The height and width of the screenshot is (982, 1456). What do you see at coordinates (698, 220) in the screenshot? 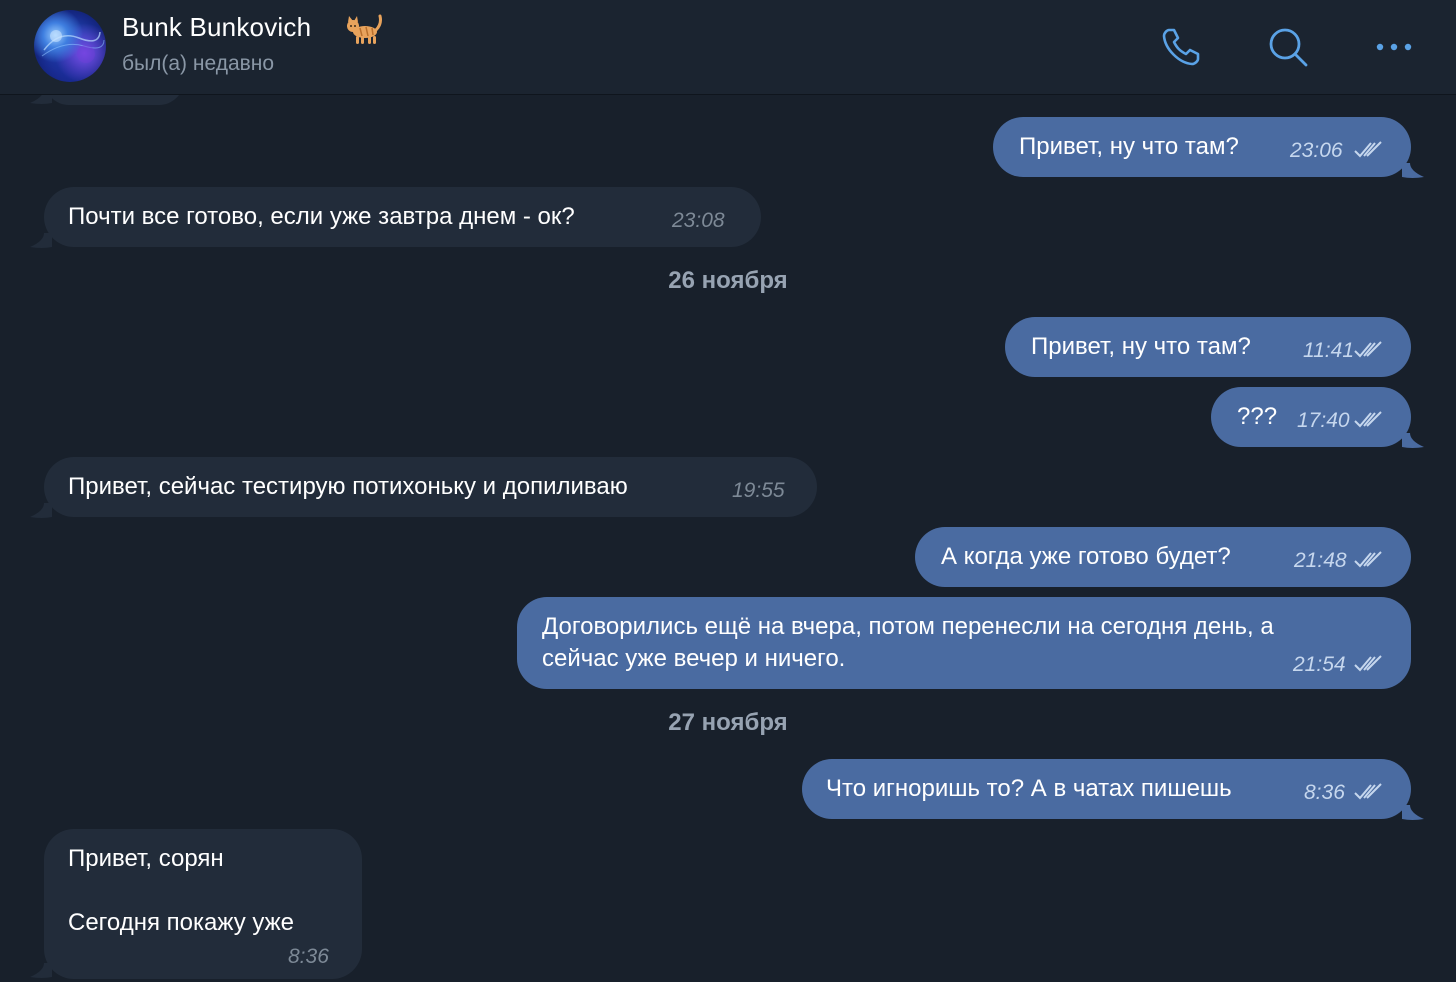
I see `message-time: 23:08` at bounding box center [698, 220].